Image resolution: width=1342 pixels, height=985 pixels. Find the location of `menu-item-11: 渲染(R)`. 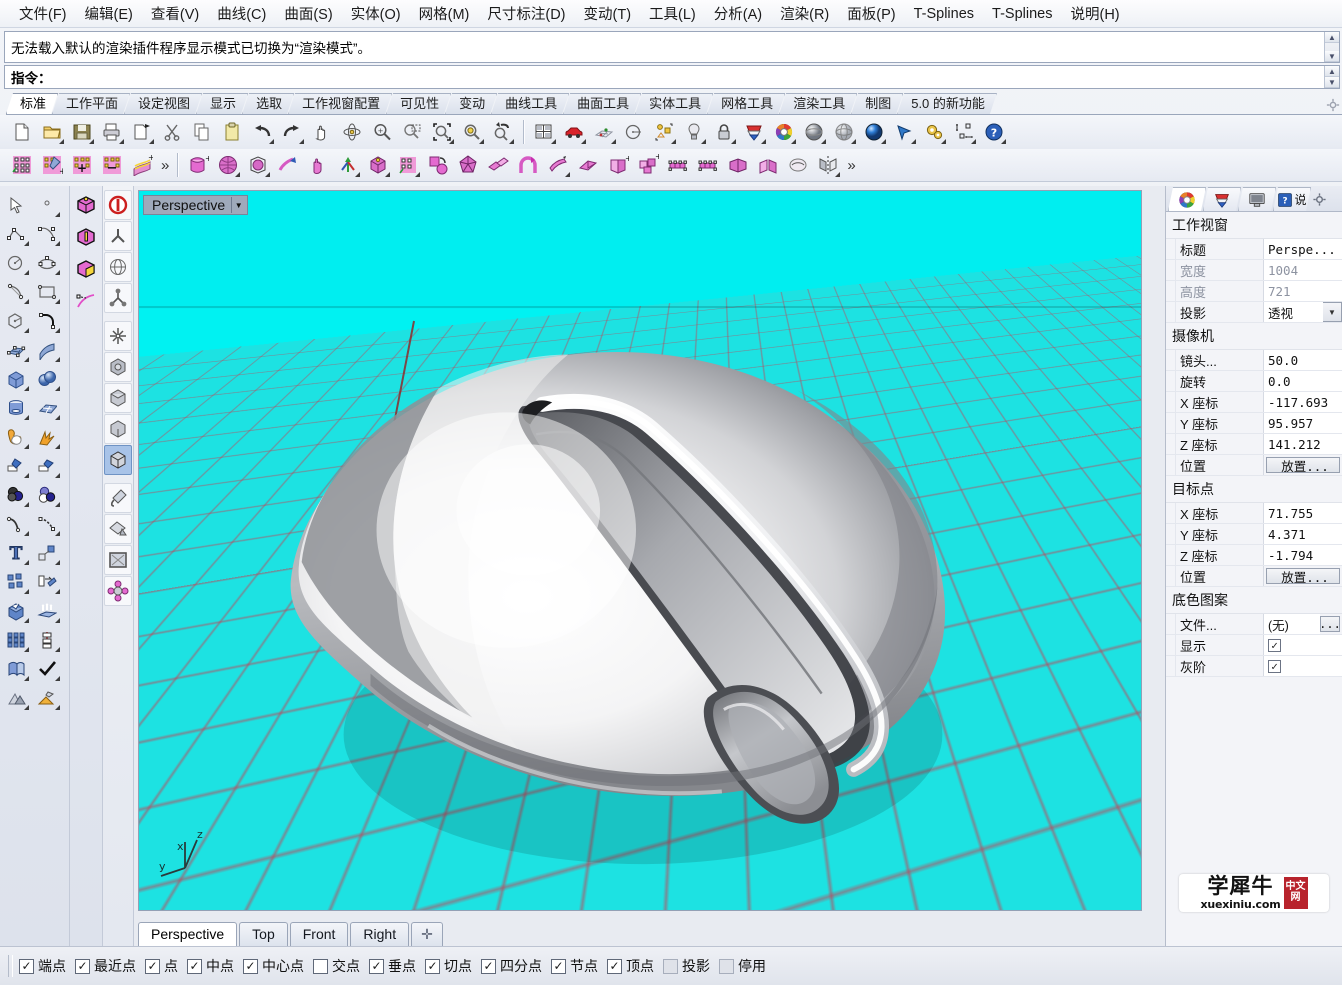

menu-item-11: 渲染(R) is located at coordinates (804, 13).